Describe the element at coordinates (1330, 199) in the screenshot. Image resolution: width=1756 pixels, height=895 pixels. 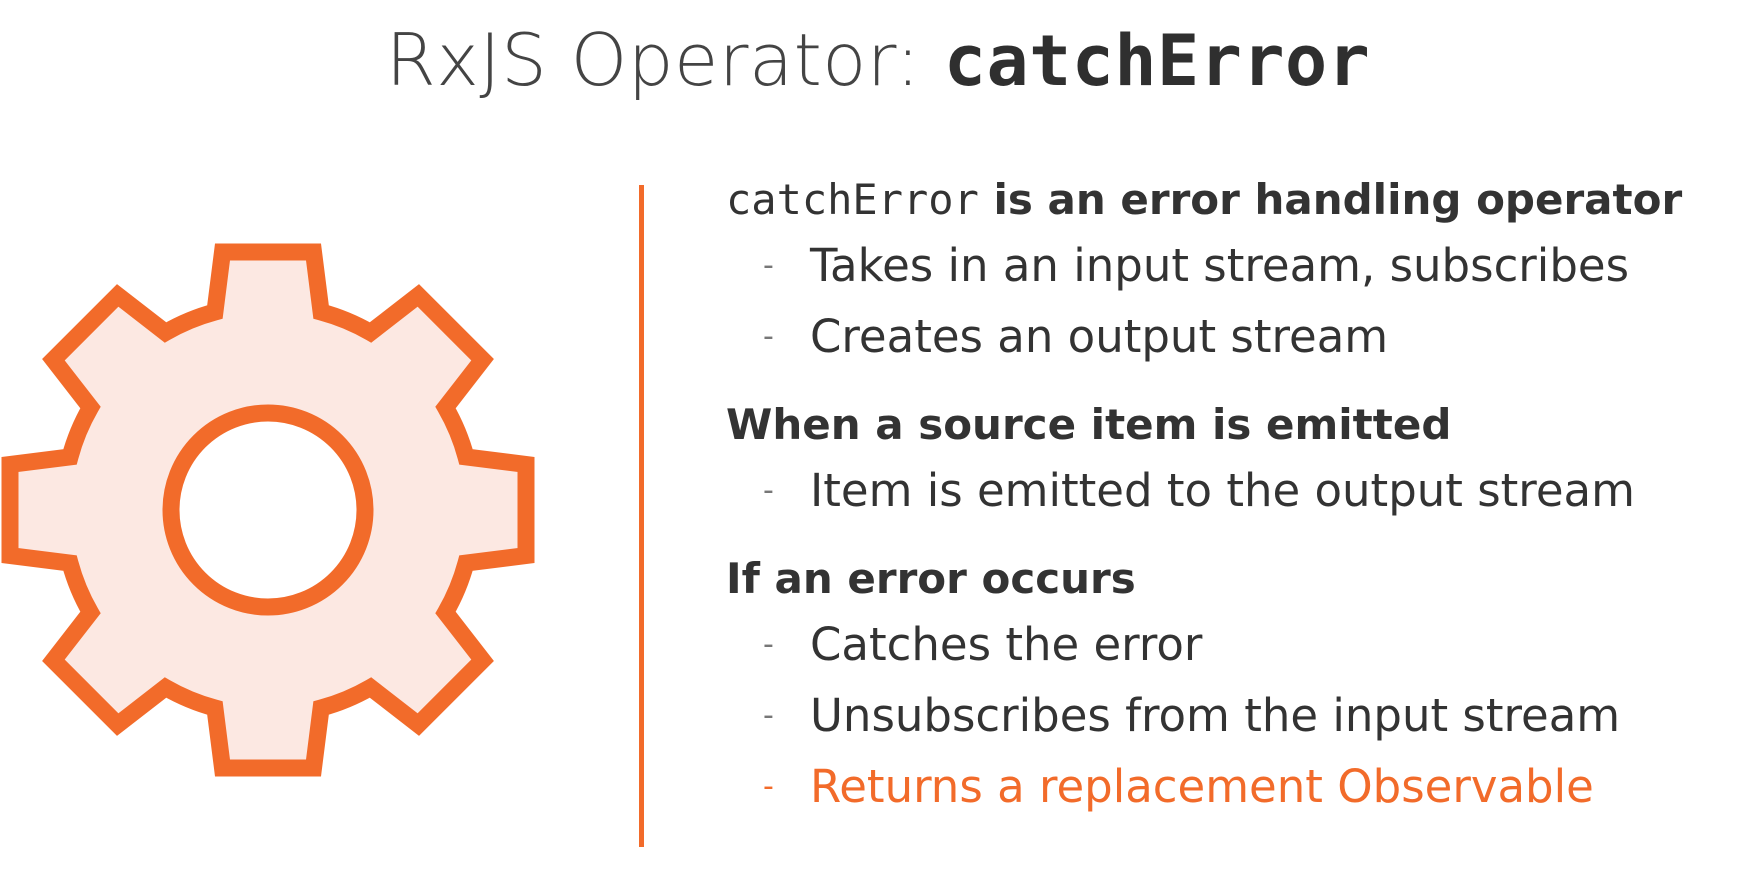
I see `heading-text: is an error handling operator` at that location.